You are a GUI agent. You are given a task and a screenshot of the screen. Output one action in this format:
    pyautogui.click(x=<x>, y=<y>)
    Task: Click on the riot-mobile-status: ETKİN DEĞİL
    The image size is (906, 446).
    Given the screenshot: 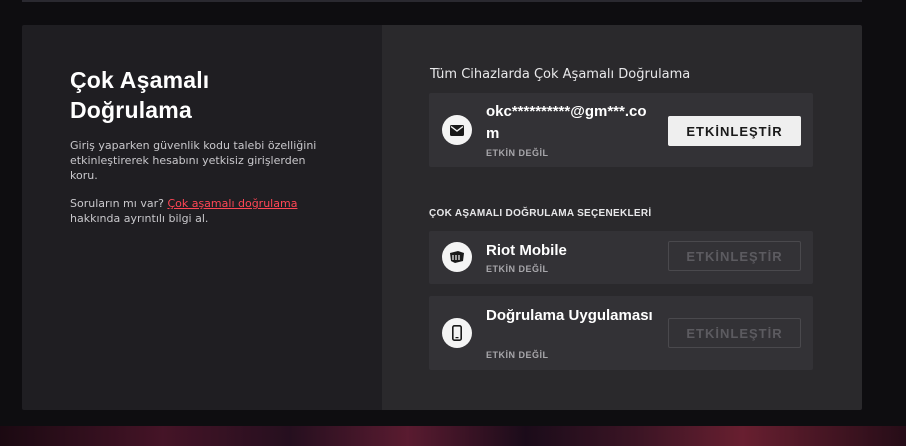 What is the action you would take?
    pyautogui.click(x=517, y=269)
    